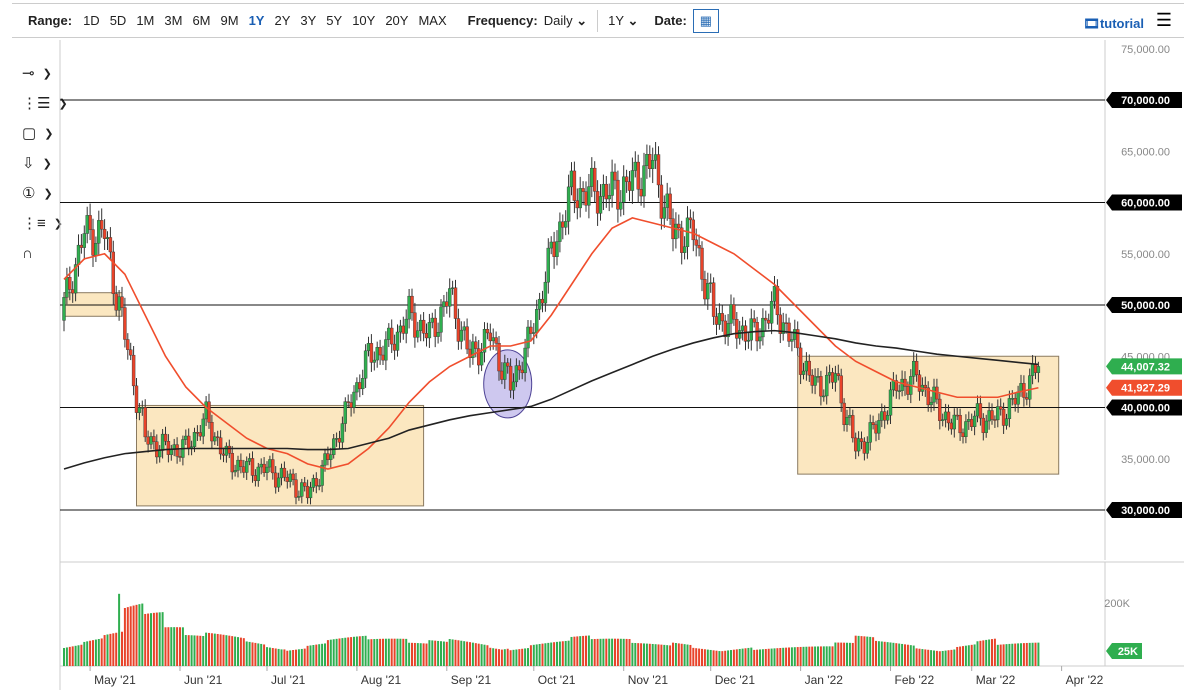 Image resolution: width=1184 pixels, height=700 pixels. Describe the element at coordinates (36, 103) in the screenshot. I see `fibonacci-icon: ⋮☰` at that location.